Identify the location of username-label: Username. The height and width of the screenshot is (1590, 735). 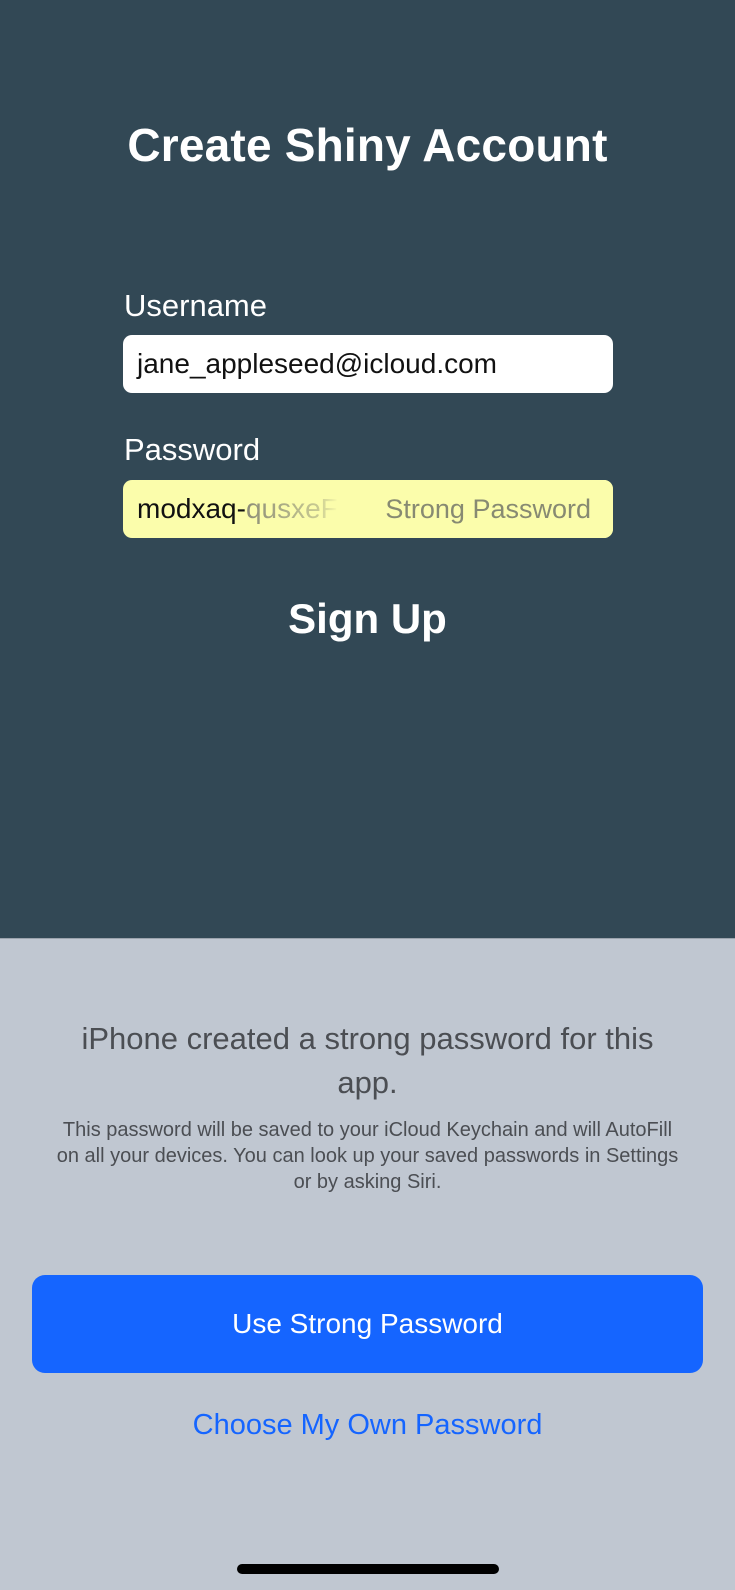
(195, 305).